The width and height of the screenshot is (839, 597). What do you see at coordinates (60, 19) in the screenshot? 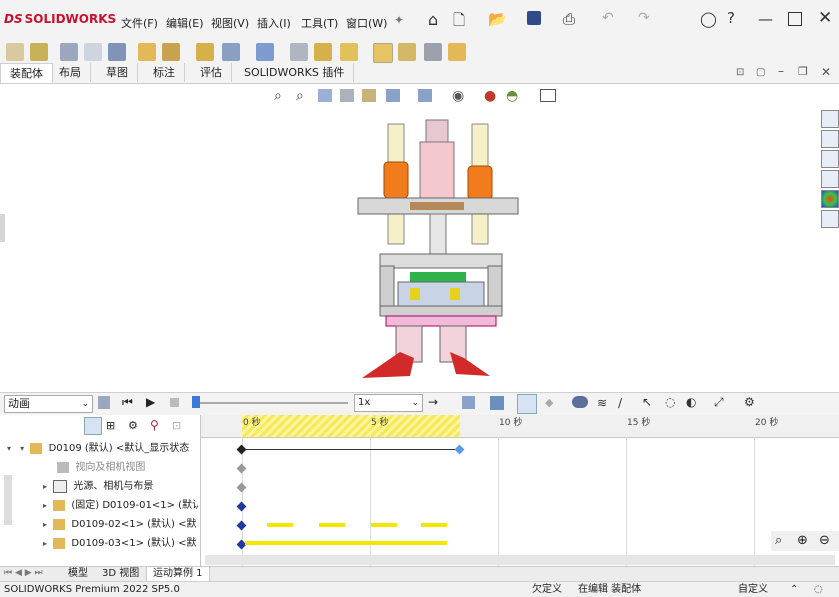
I see `solidworks-logo: DS SOLIDWORKS` at bounding box center [60, 19].